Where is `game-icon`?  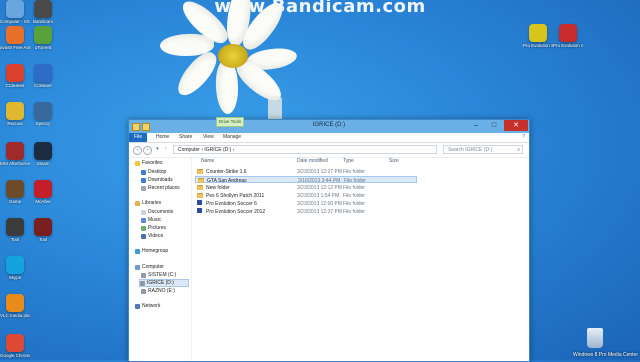
game-icon is located at coordinates (15, 189).